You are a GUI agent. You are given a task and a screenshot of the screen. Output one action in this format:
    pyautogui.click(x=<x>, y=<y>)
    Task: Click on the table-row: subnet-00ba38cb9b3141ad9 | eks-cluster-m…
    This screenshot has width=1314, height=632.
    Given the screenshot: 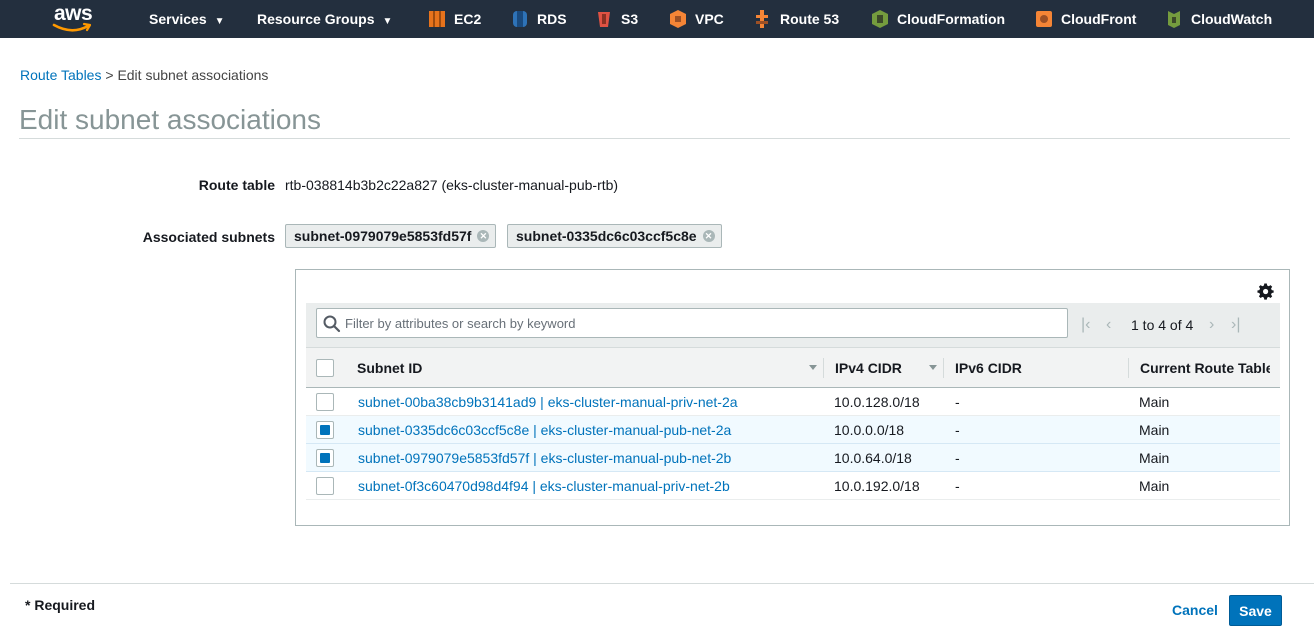 What is the action you would take?
    pyautogui.click(x=793, y=402)
    